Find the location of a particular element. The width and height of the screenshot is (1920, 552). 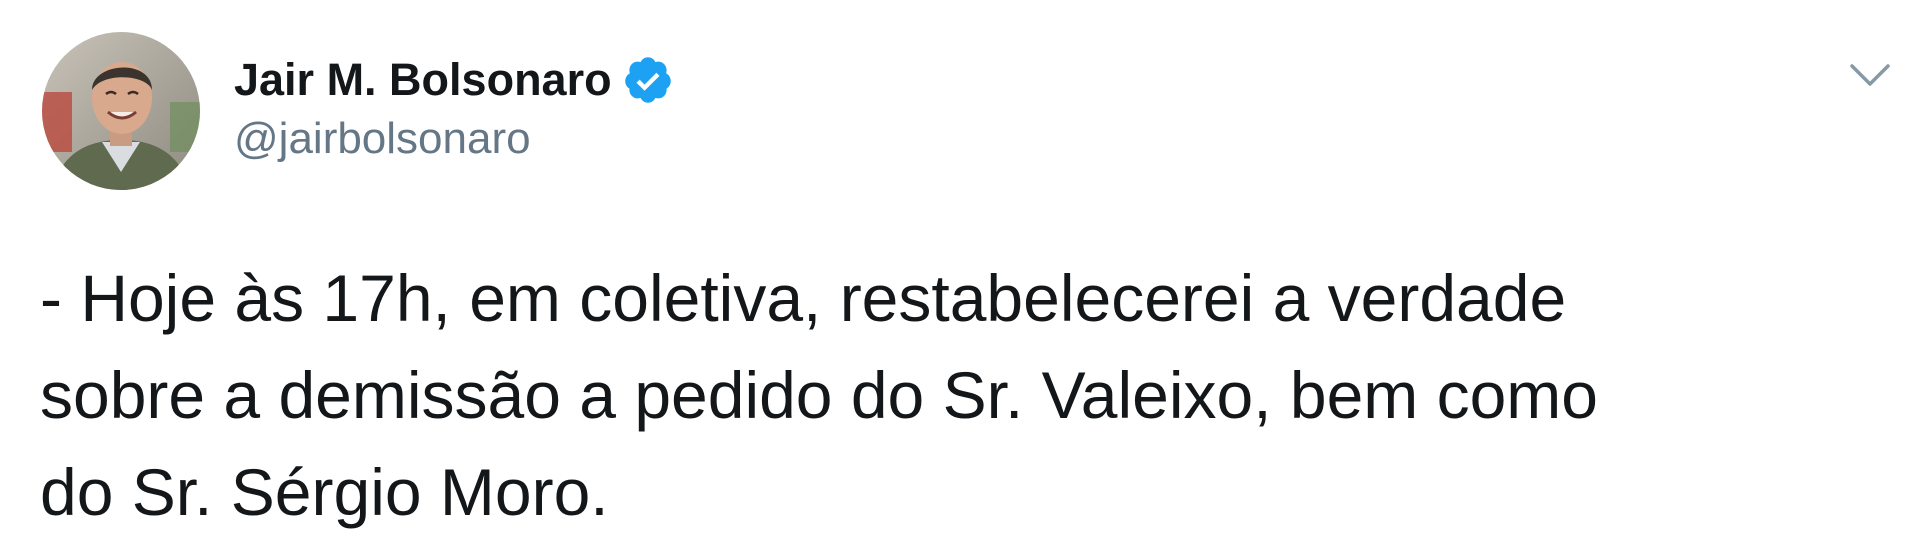

name-row: Jair M. Bolsonaro is located at coordinates (454, 80).